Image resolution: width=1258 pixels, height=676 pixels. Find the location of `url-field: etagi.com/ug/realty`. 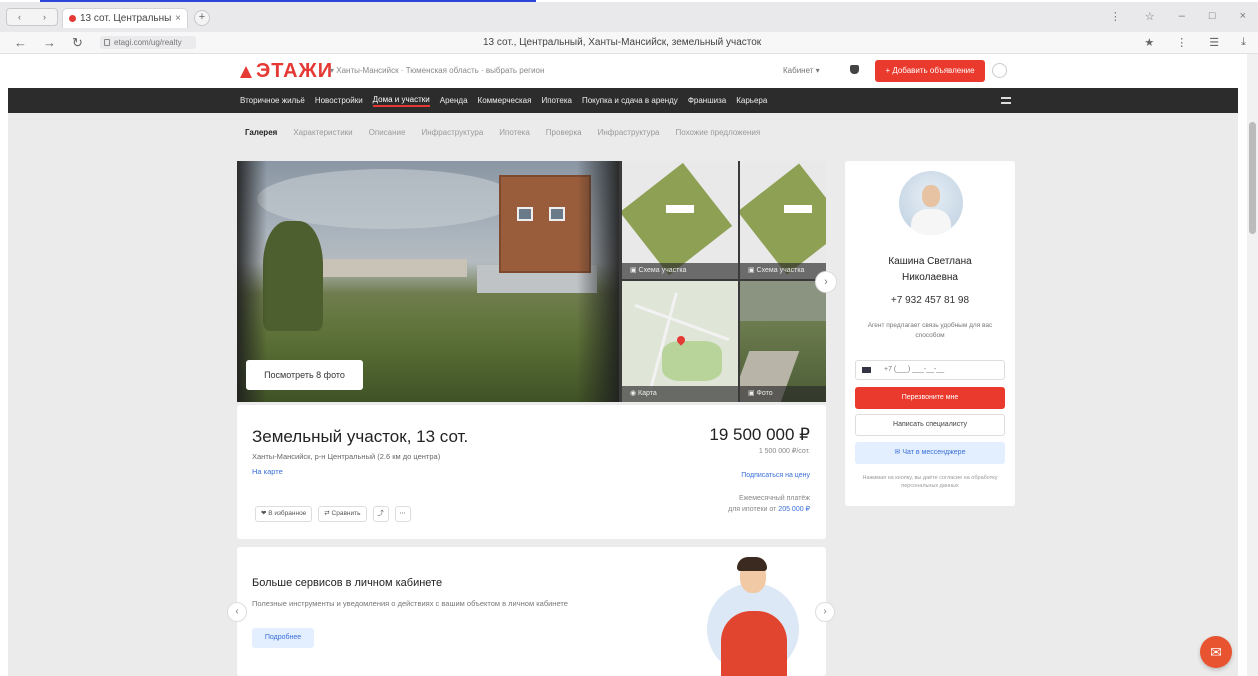

url-field: etagi.com/ug/realty is located at coordinates (148, 42).